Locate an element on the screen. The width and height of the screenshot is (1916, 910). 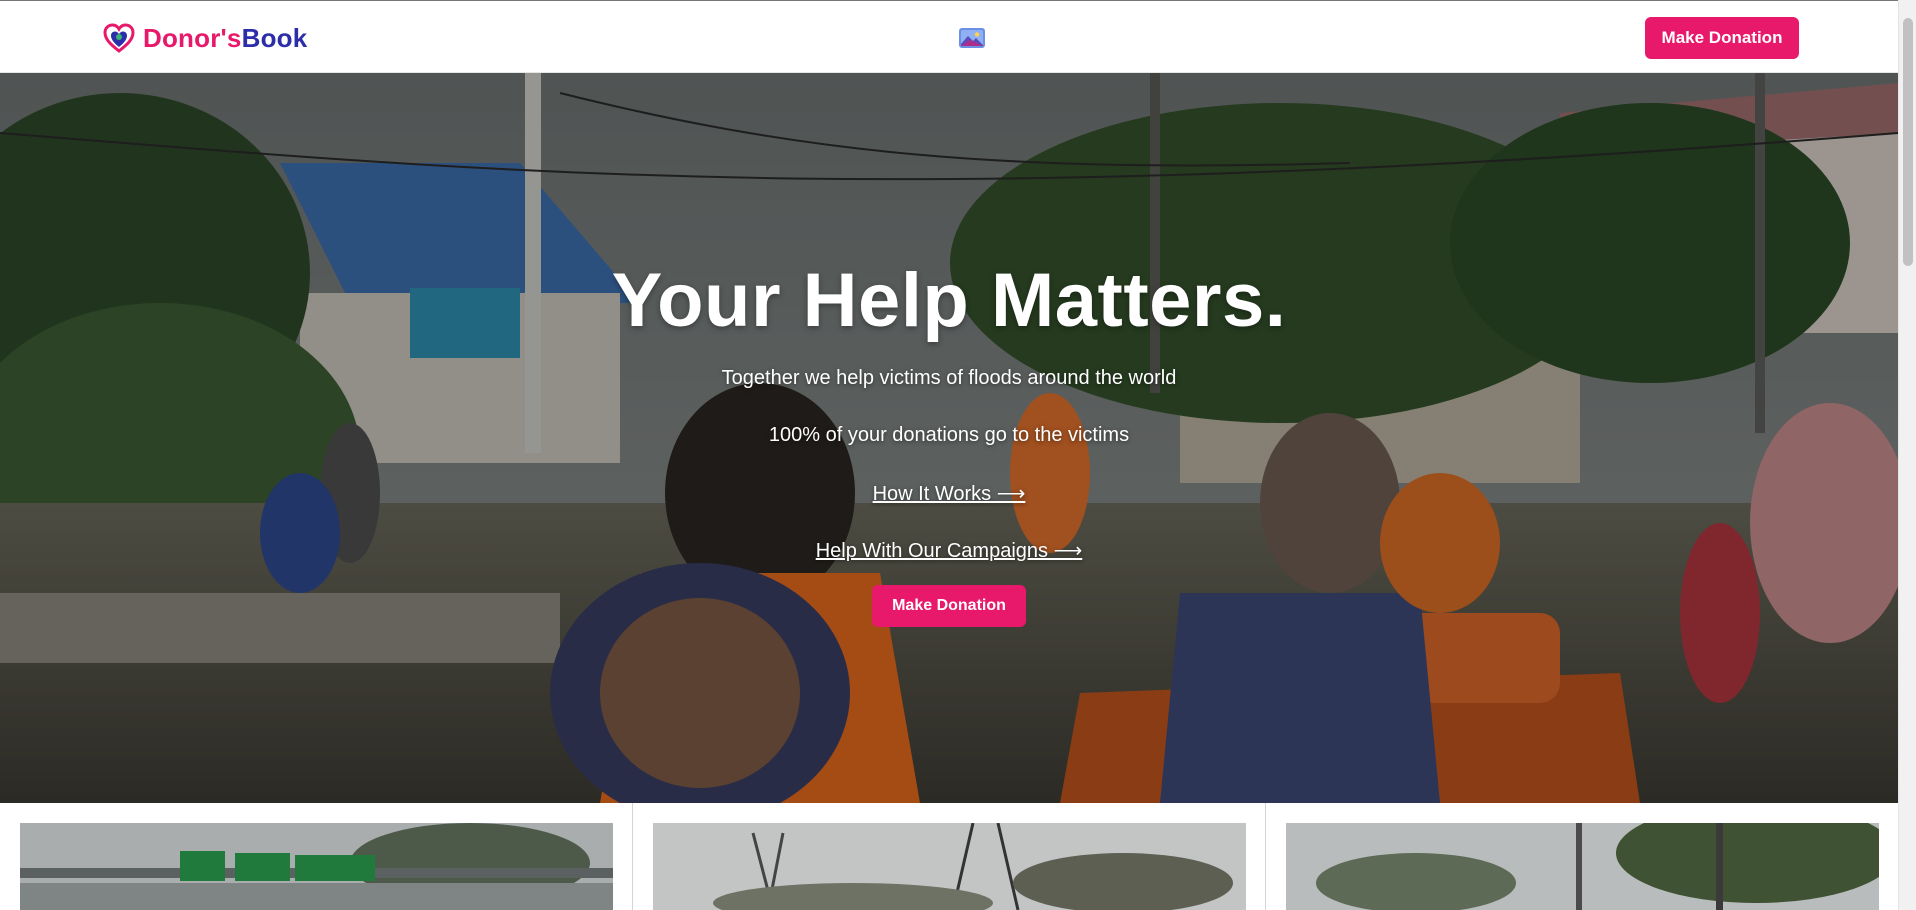
make-donation-button: Make Donation is located at coordinates (1722, 38).